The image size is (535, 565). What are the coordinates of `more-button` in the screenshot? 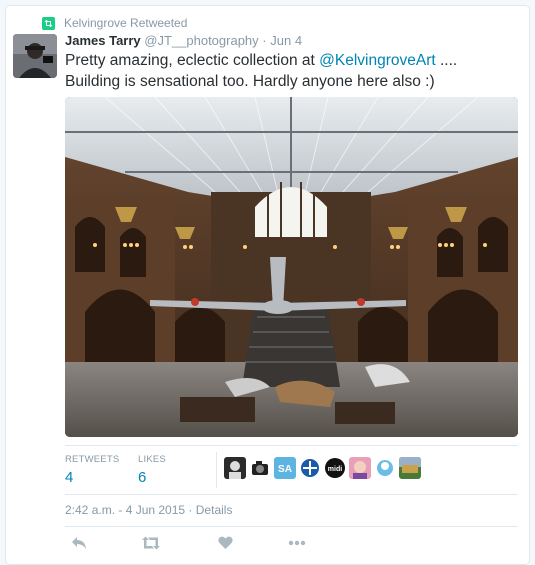 It's located at (297, 543).